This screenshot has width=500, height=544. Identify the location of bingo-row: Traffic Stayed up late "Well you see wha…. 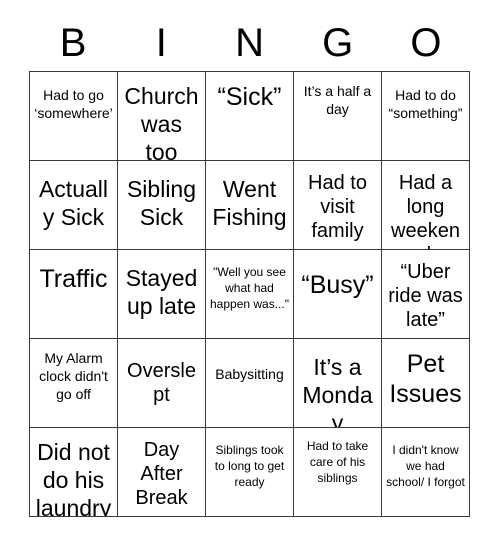
(250, 294).